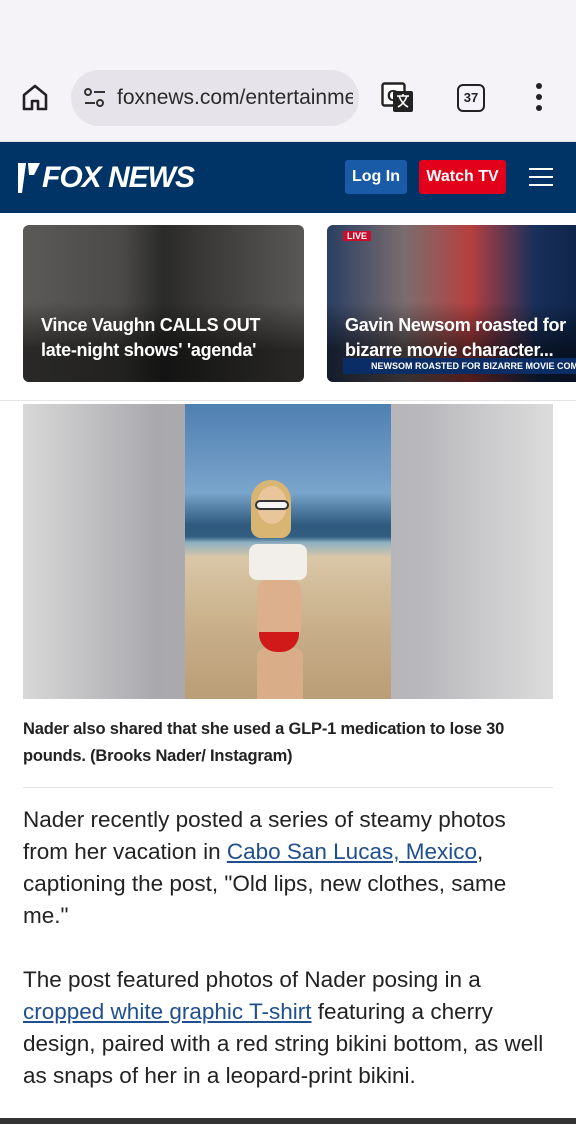  Describe the element at coordinates (167, 1011) in the screenshot. I see `tshirt-link: cropped white graphic T-shirt` at that location.